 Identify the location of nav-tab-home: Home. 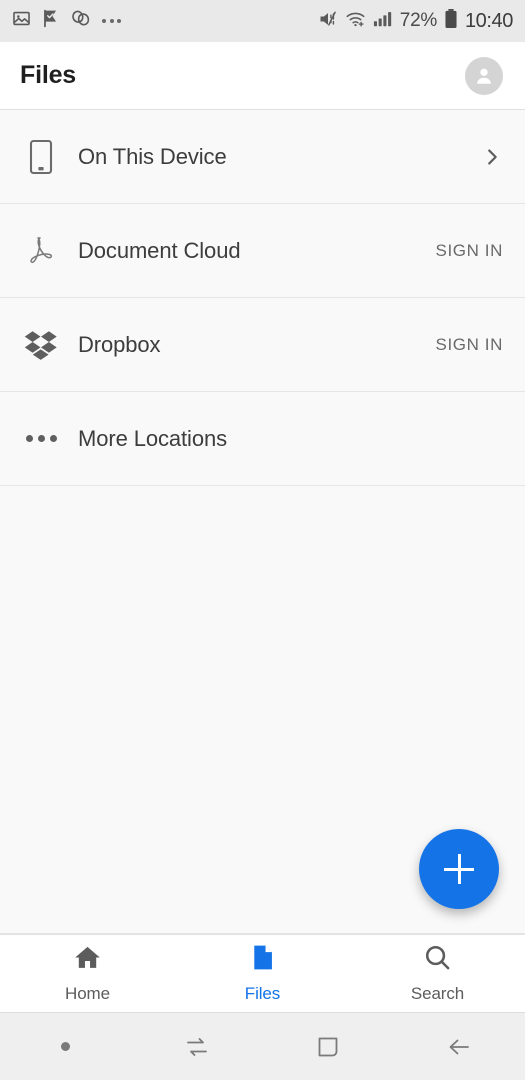
(87, 973).